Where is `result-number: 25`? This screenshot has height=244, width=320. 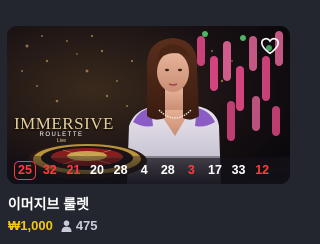
result-number: 25 is located at coordinates (25, 170).